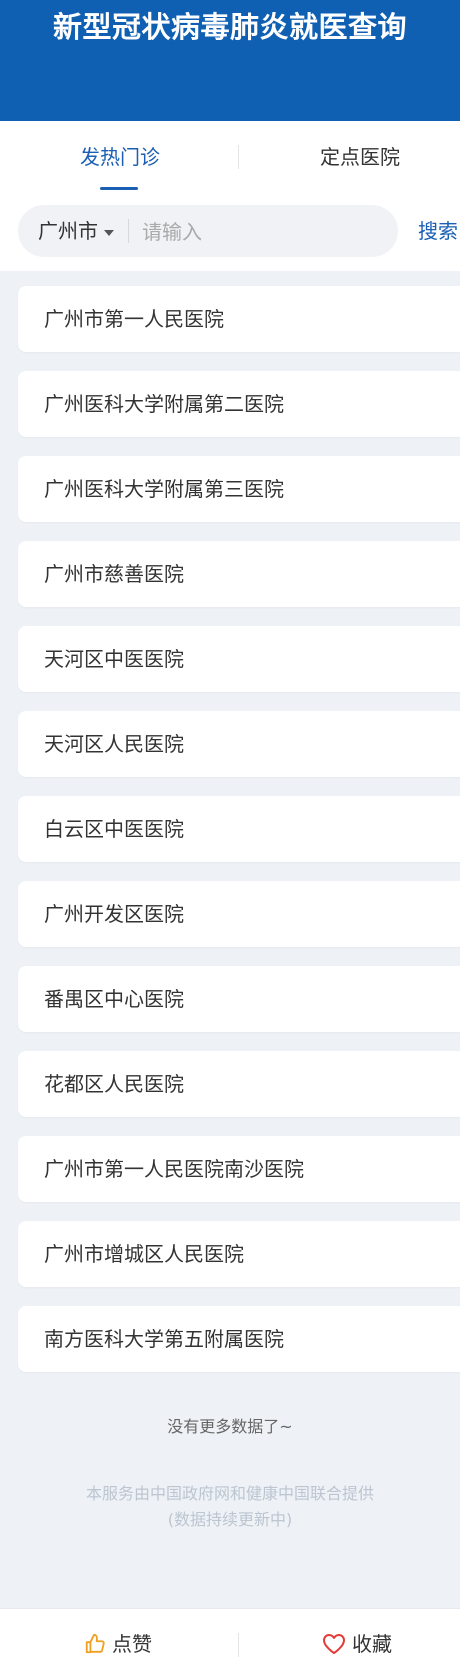  I want to click on like-button: 点赞, so click(118, 1644).